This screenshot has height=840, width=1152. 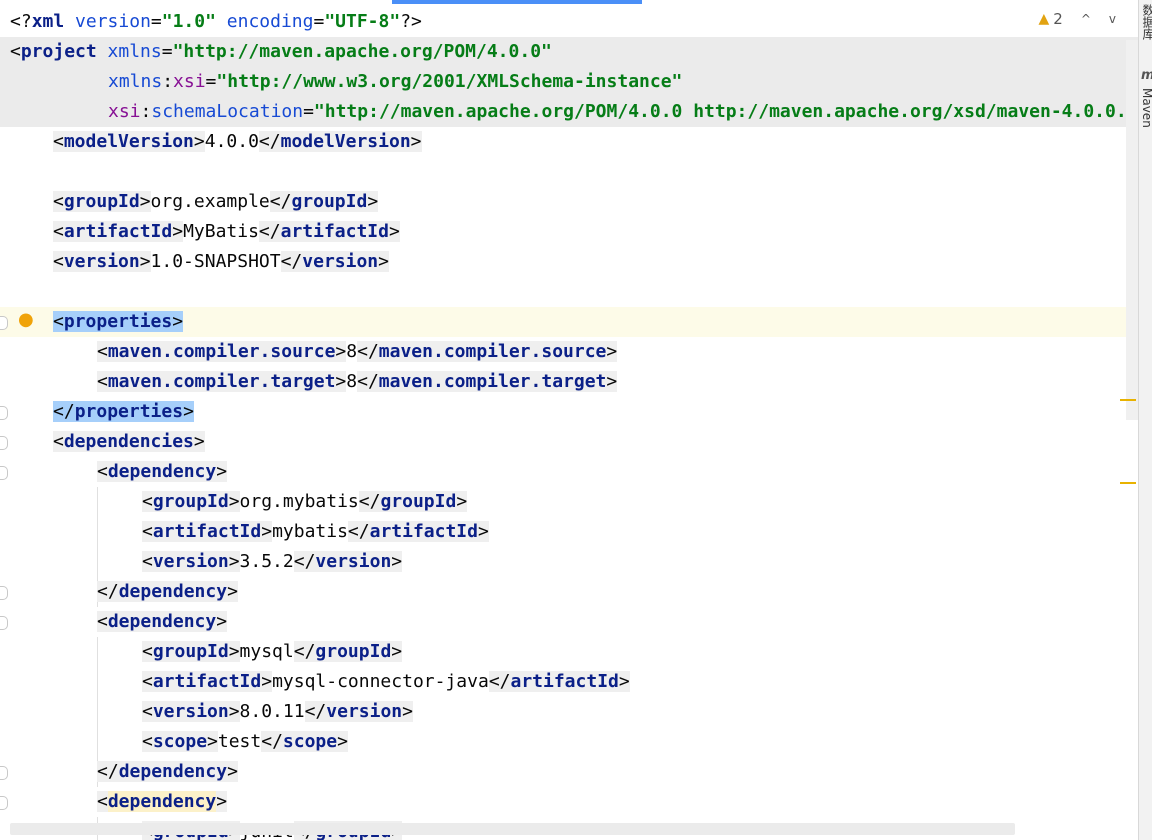 What do you see at coordinates (237, 142) in the screenshot?
I see `code-line-model-version: <modelVersion>4.0.0</modelVersion>` at bounding box center [237, 142].